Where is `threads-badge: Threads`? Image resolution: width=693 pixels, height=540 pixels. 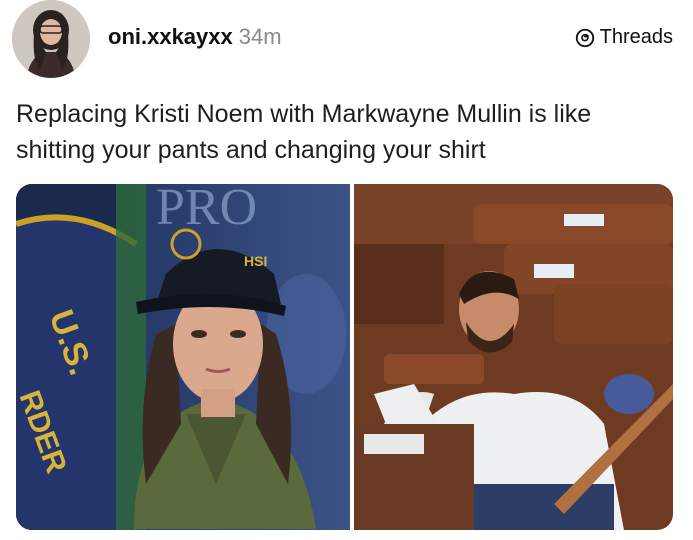 threads-badge: Threads is located at coordinates (623, 37).